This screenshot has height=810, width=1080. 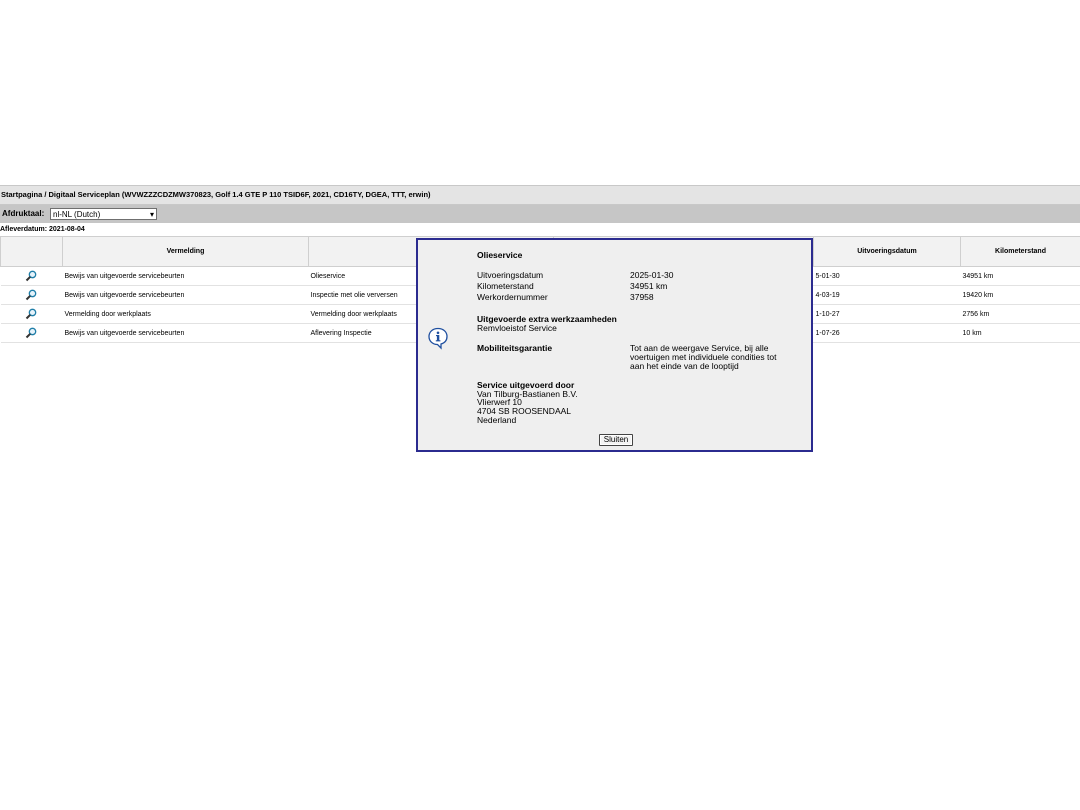 I want to click on row-date: 1-07-26, so click(x=887, y=333).